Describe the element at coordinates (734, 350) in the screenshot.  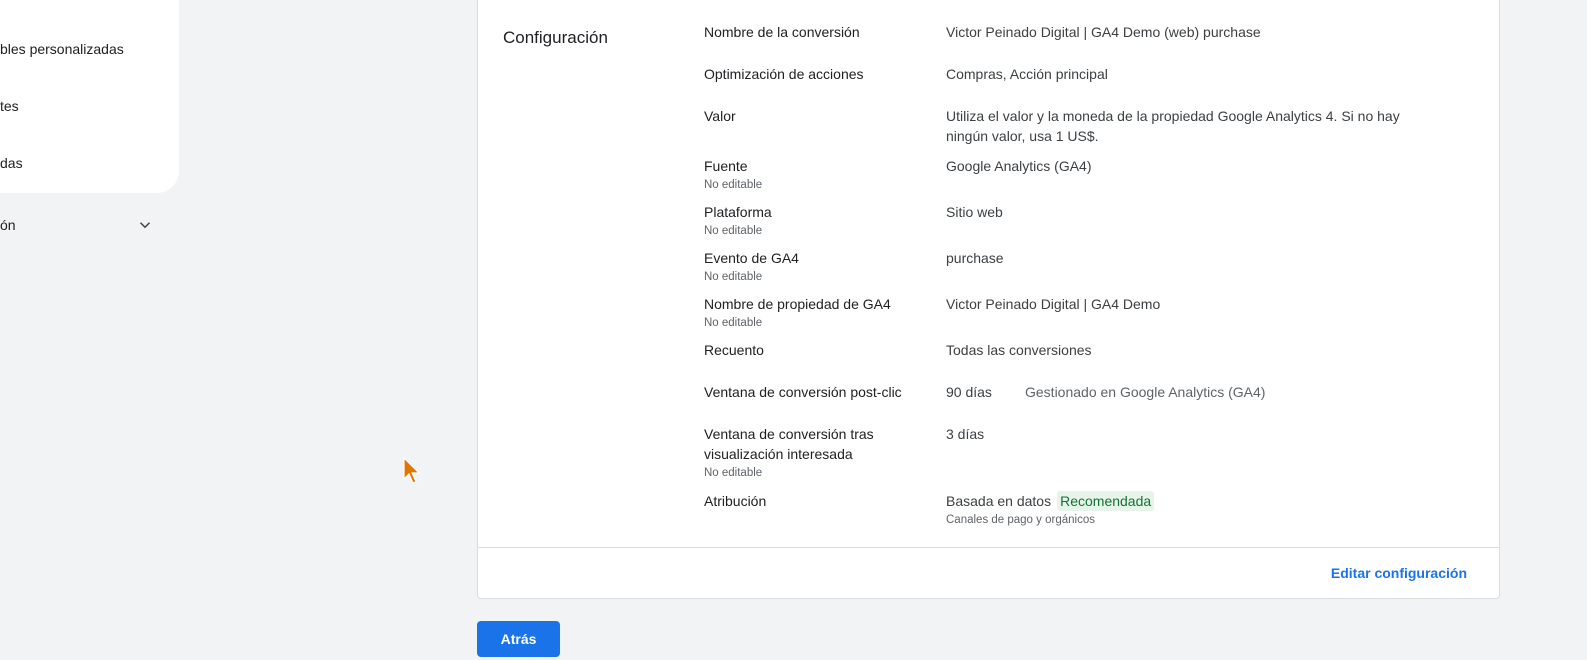
I see `row-label: Recuento` at that location.